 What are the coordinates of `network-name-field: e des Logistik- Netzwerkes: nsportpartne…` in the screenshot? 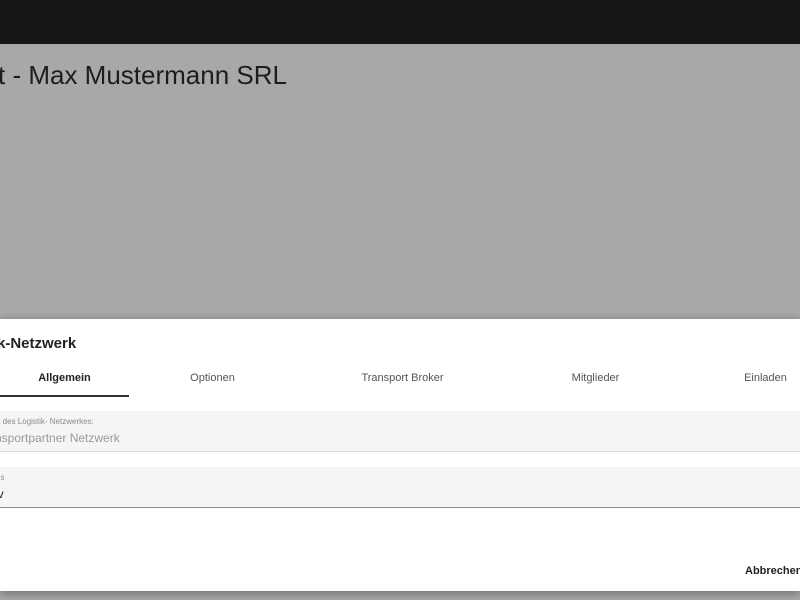 It's located at (400, 431).